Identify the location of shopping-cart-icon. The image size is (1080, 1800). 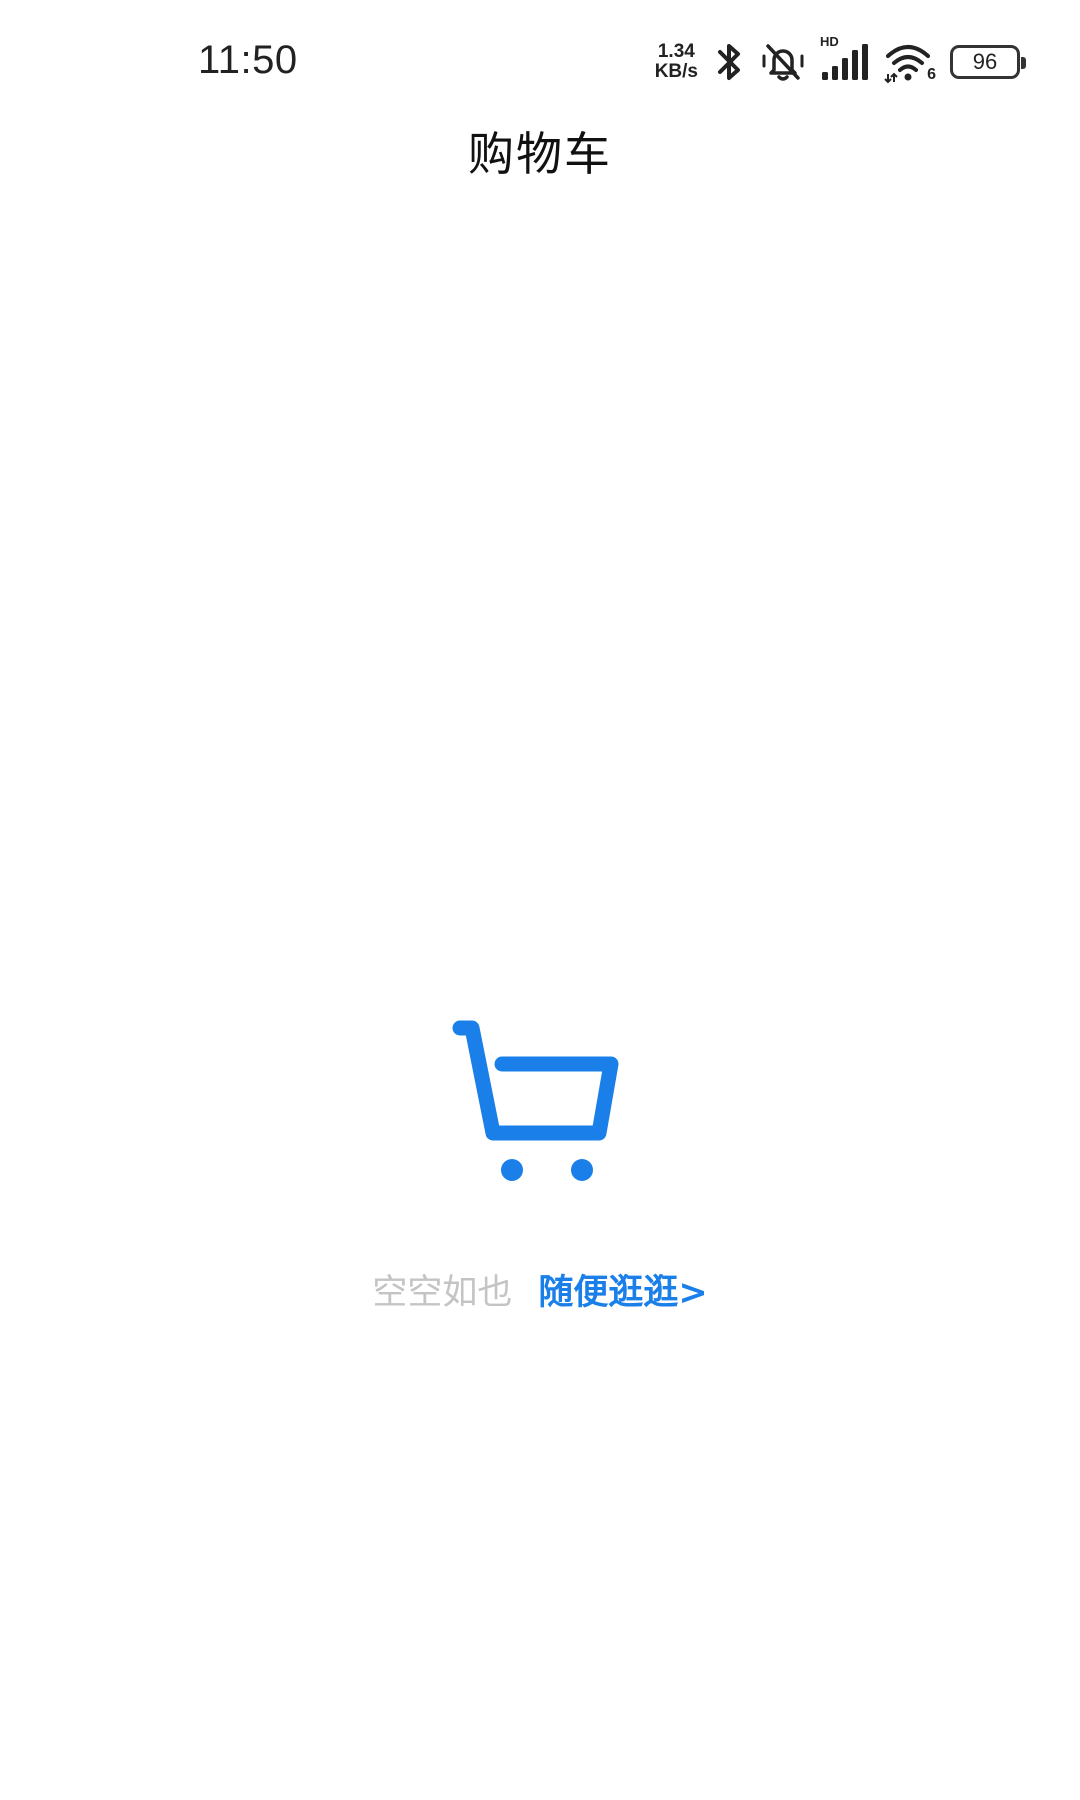
(540, 1107).